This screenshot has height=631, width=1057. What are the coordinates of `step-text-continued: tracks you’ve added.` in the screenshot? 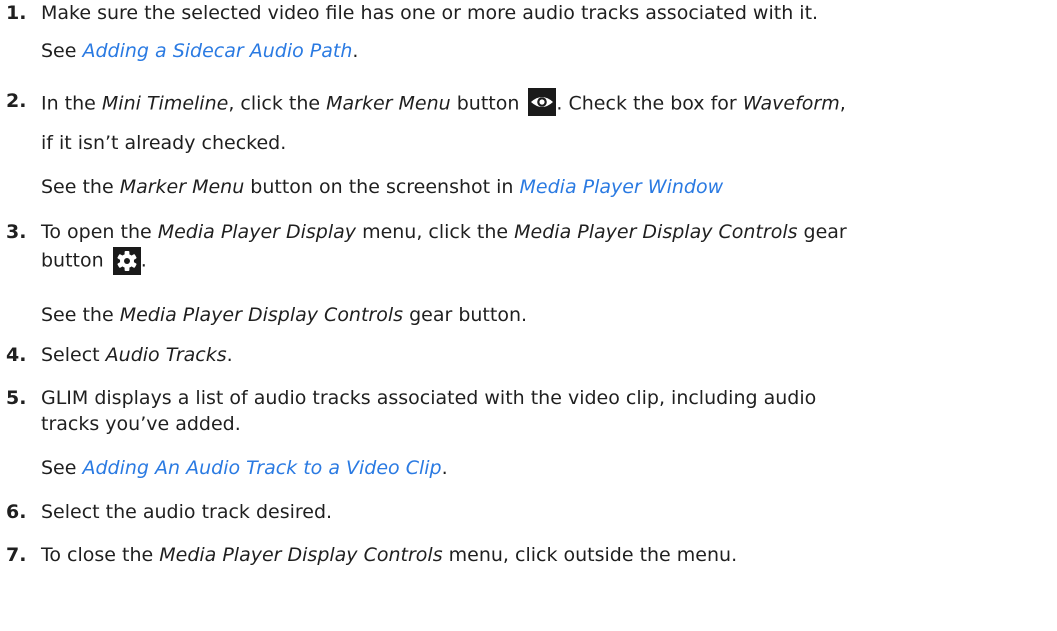 It's located at (141, 424).